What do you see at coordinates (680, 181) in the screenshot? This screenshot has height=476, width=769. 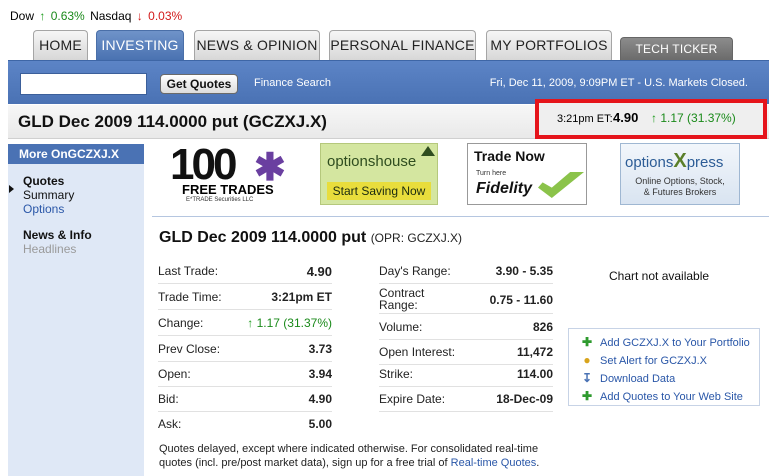 I see `optionsxpress-line1: Online Options, Stock,` at bounding box center [680, 181].